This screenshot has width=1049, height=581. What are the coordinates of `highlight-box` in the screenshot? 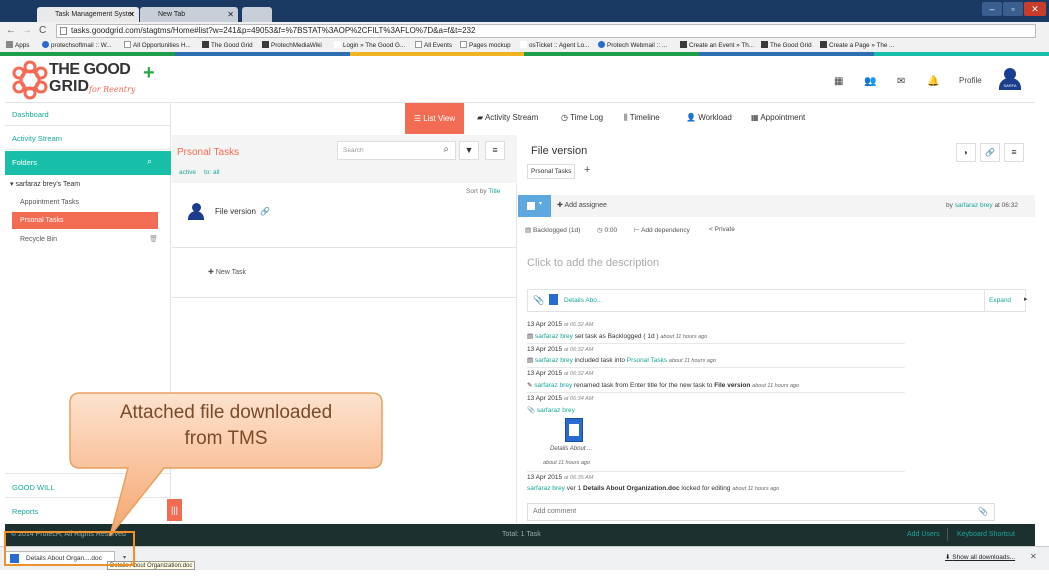 It's located at (69, 548).